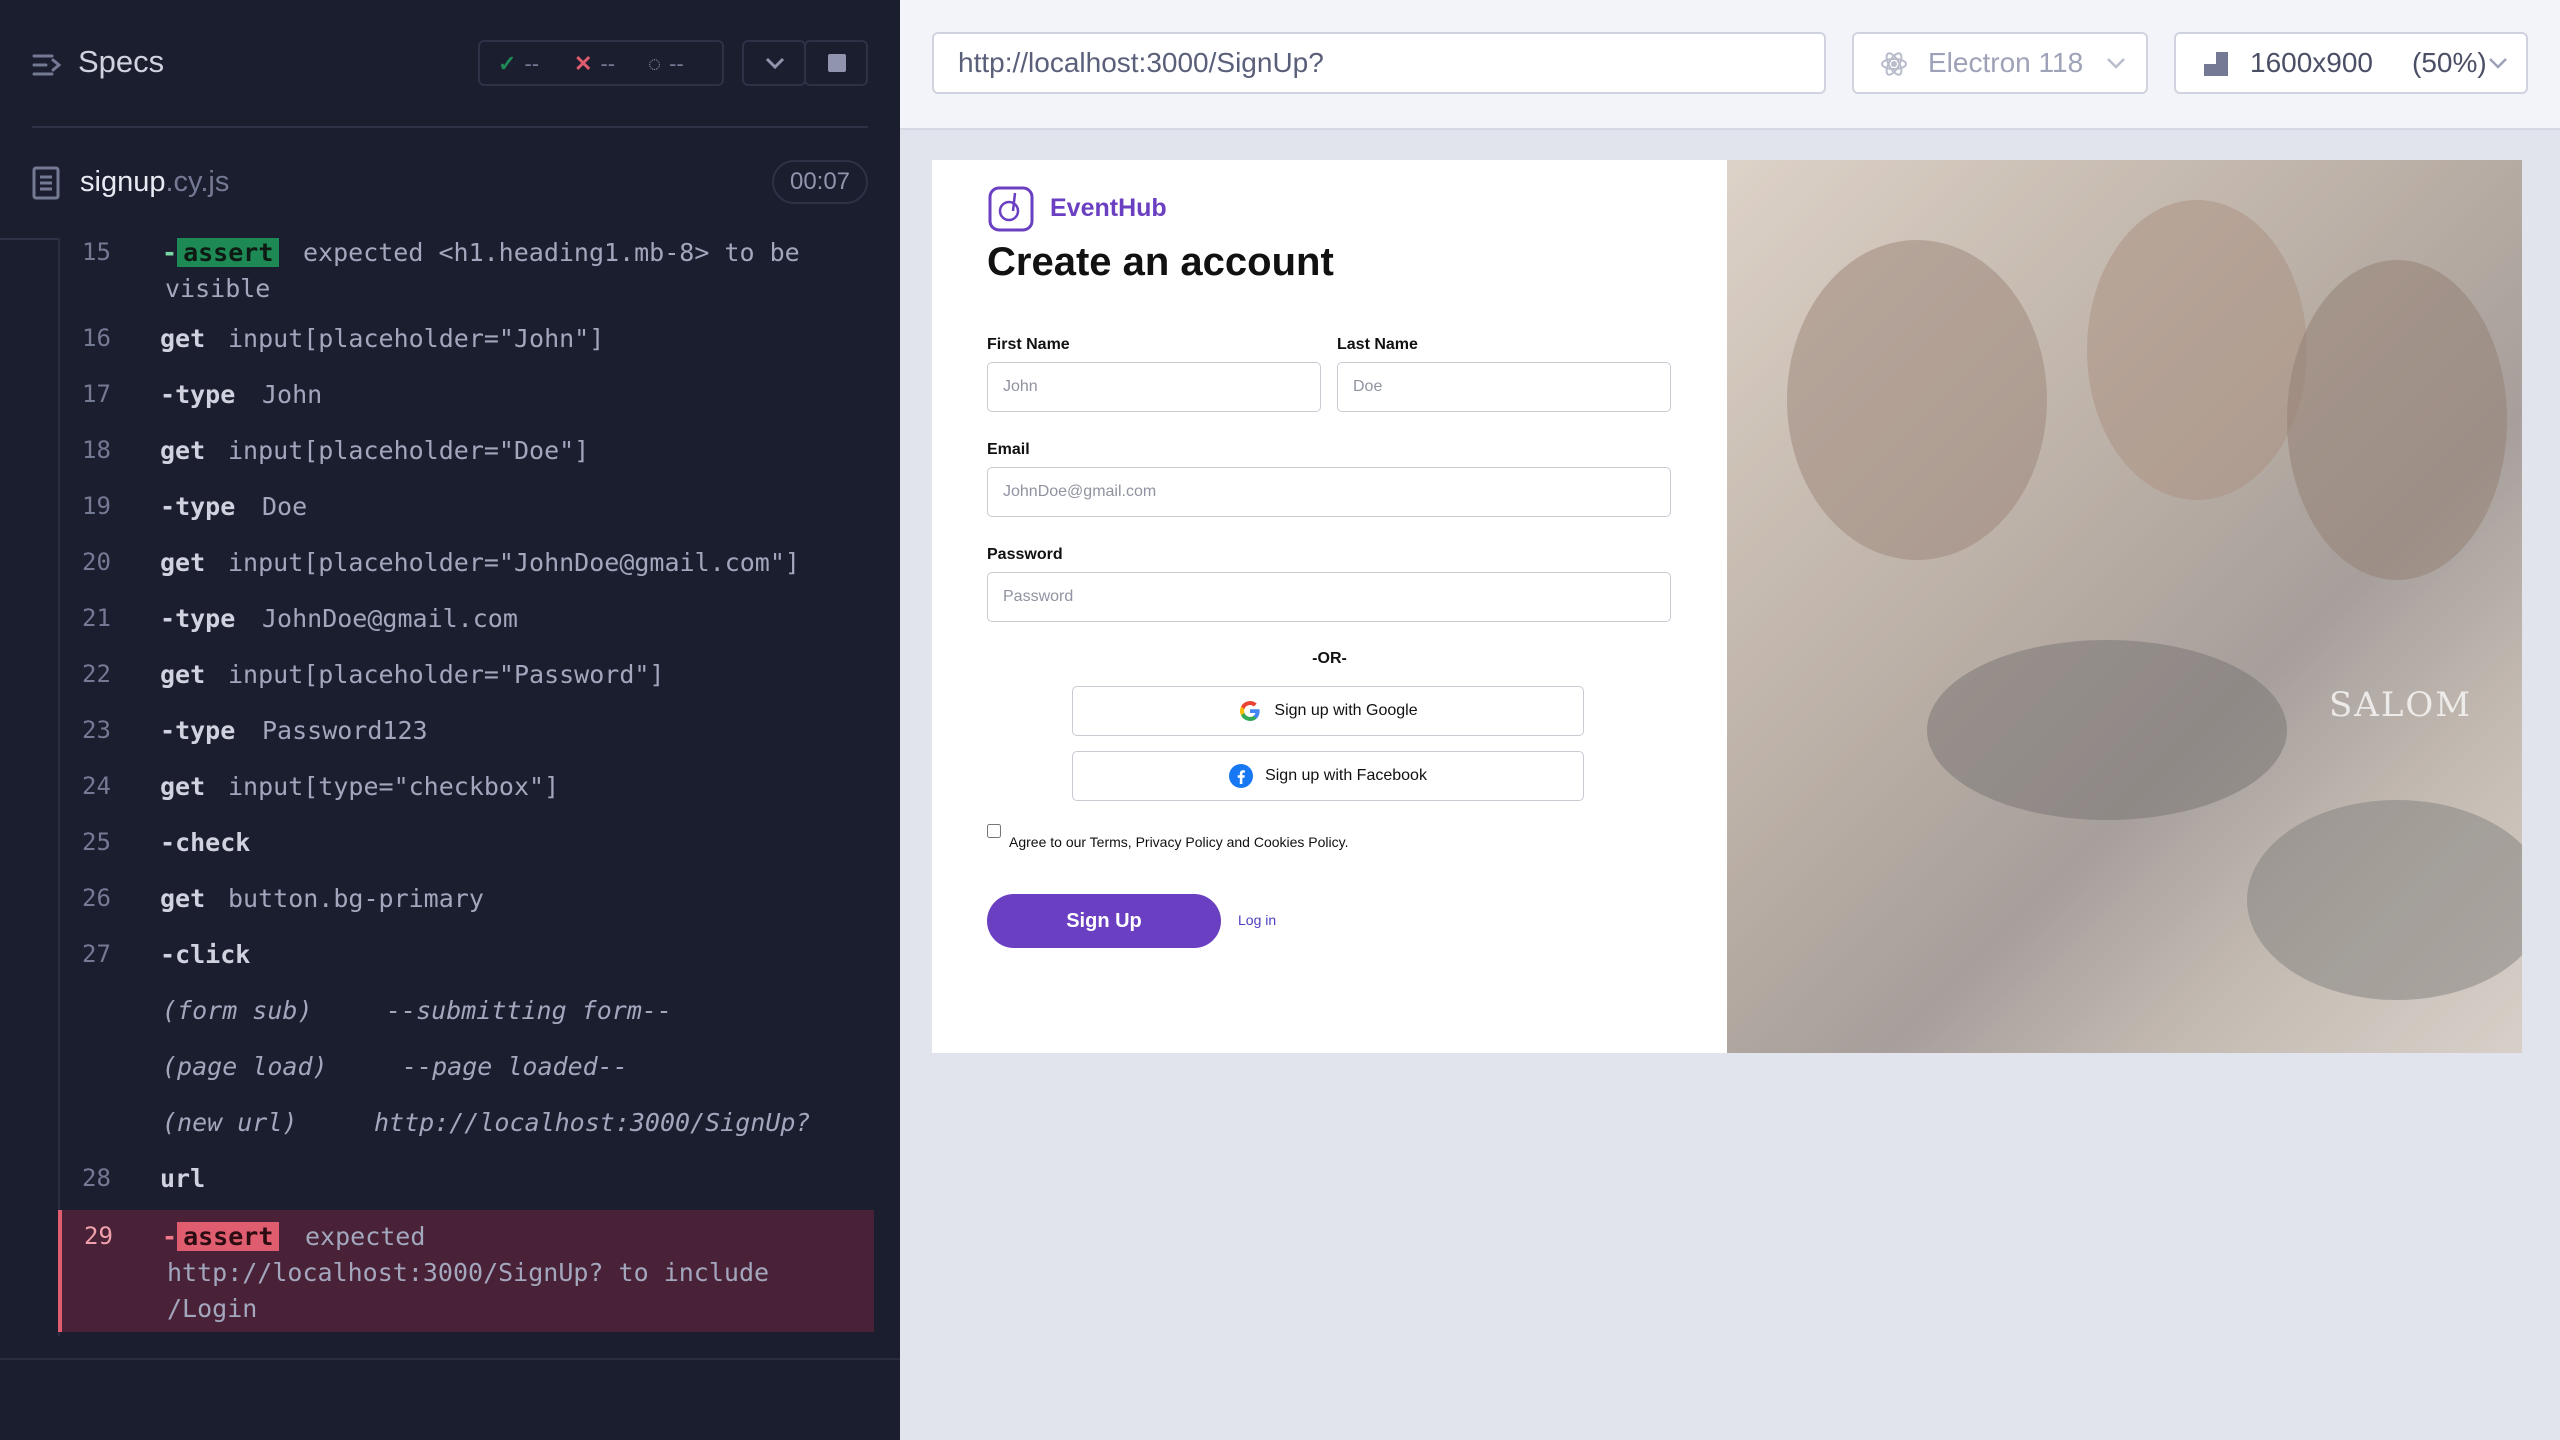 Image resolution: width=2560 pixels, height=1440 pixels. Describe the element at coordinates (450, 64) in the screenshot. I see `reporter-header: Specs ✓ -- ✕ -- ◌ --` at that location.